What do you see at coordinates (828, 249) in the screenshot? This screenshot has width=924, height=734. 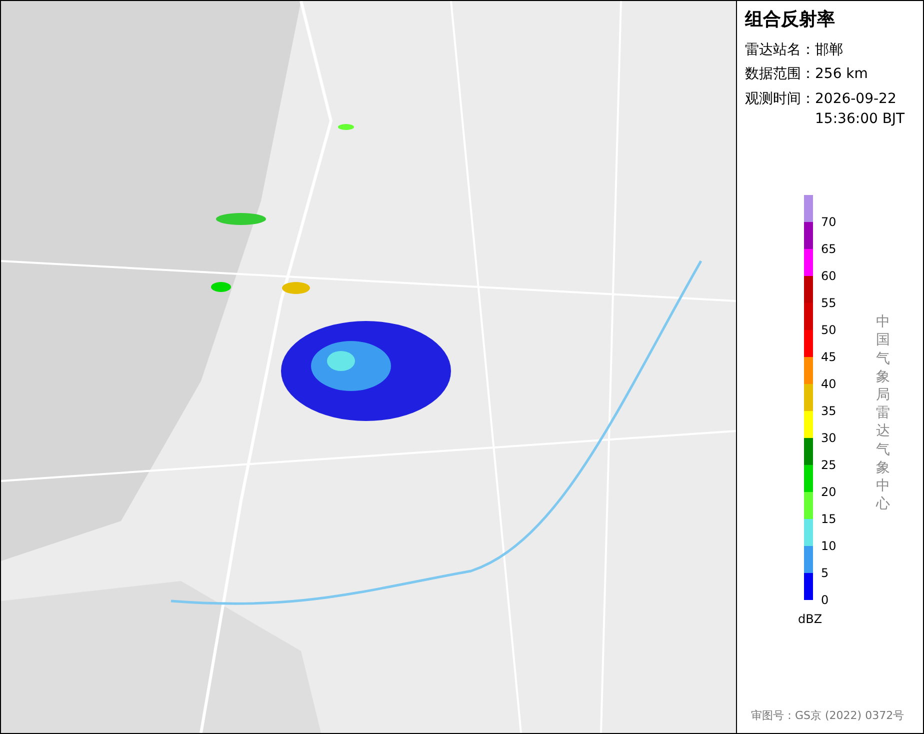 I see `legend-label: 65` at bounding box center [828, 249].